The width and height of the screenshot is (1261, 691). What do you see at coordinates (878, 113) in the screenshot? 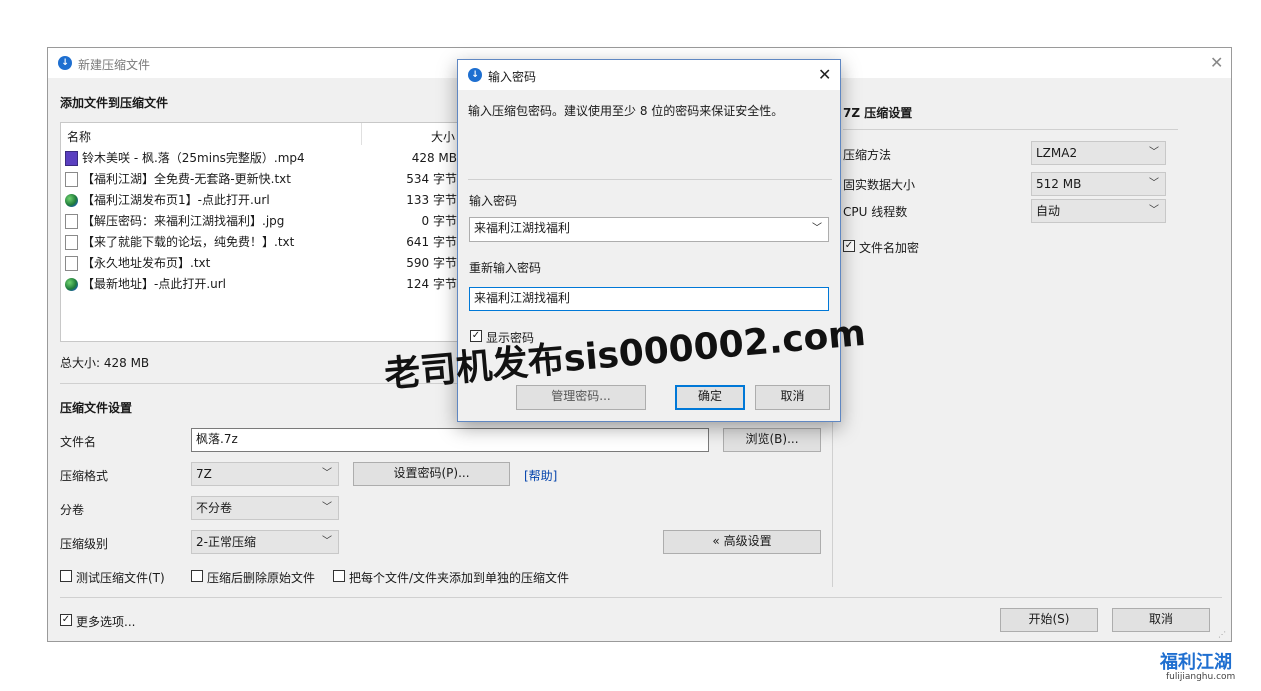
I see `7z-settings-title: 7Z 压缩设置` at bounding box center [878, 113].